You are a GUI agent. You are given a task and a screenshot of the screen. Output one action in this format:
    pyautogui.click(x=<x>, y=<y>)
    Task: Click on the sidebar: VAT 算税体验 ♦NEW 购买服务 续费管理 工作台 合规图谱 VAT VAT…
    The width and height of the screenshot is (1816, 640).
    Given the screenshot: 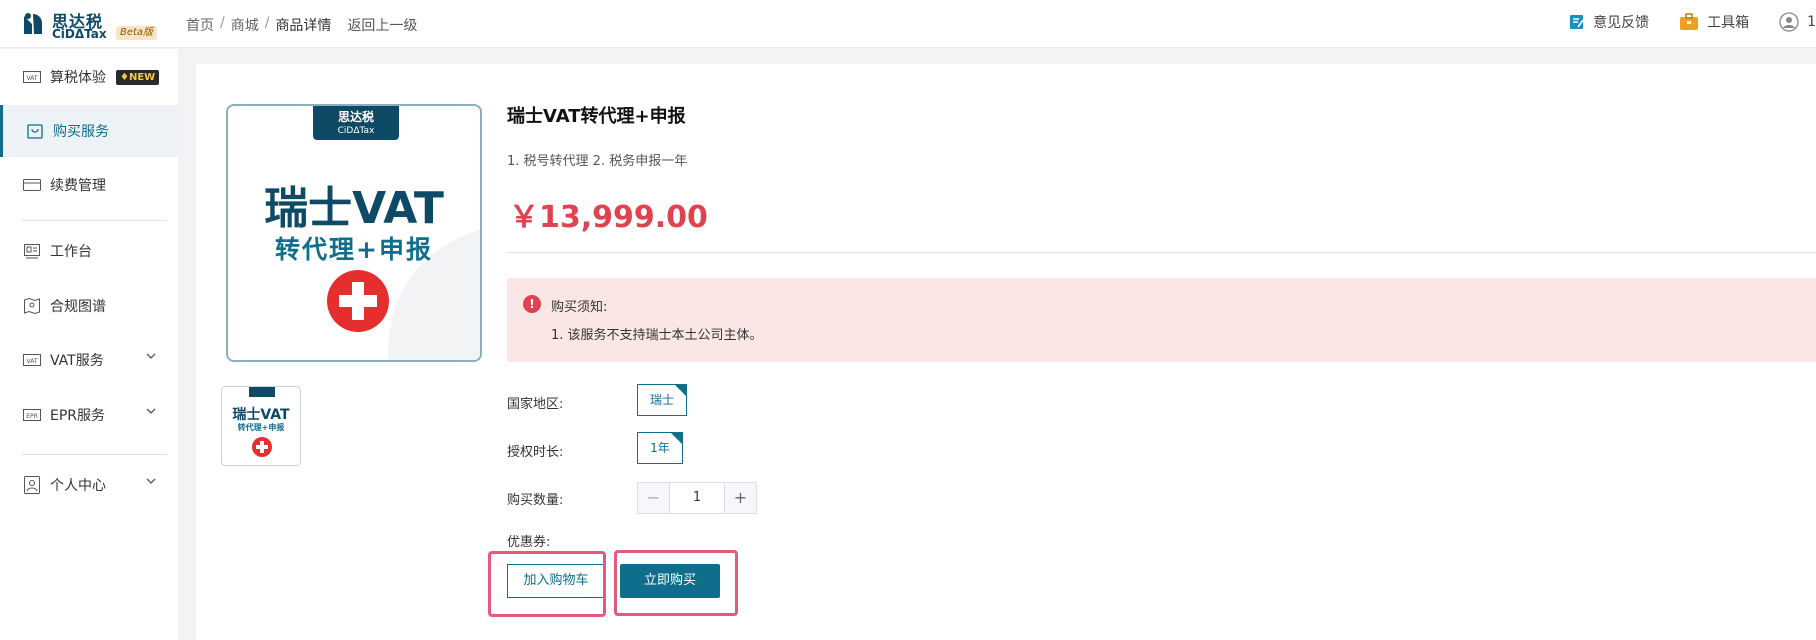 What is the action you would take?
    pyautogui.click(x=89, y=344)
    